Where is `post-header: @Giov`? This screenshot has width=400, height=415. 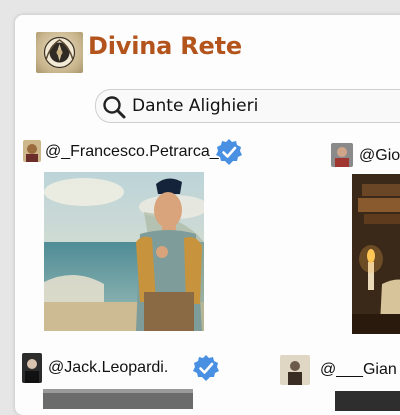
post-header: @Giov is located at coordinates (365, 158).